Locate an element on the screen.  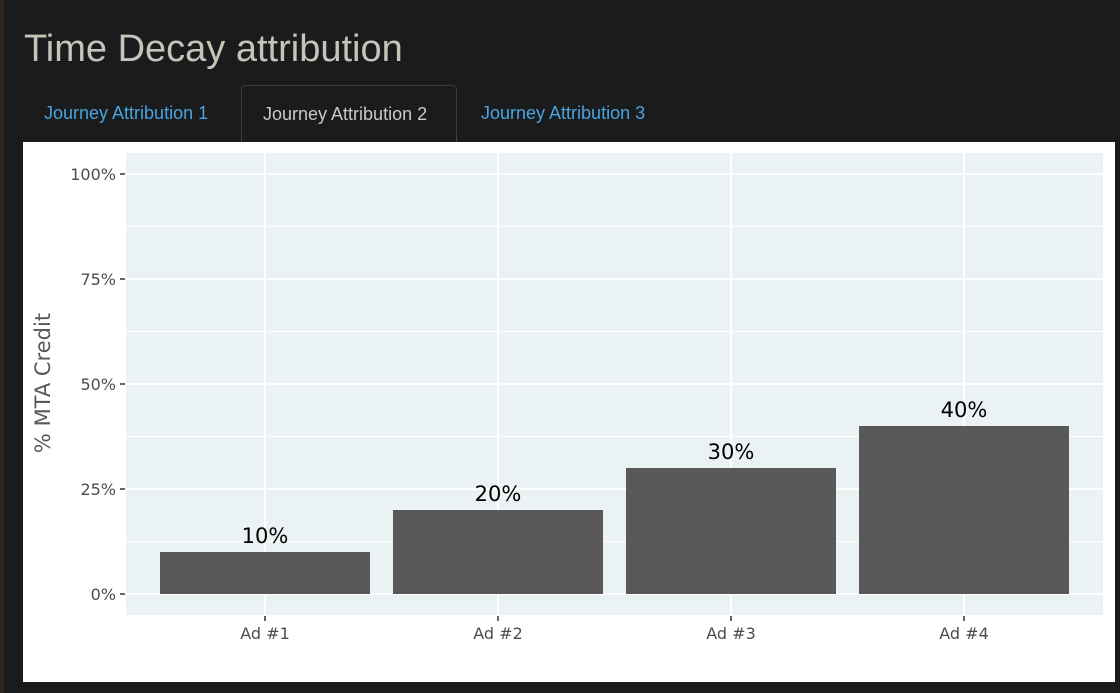
x-tick-label: Ad #1 is located at coordinates (265, 633).